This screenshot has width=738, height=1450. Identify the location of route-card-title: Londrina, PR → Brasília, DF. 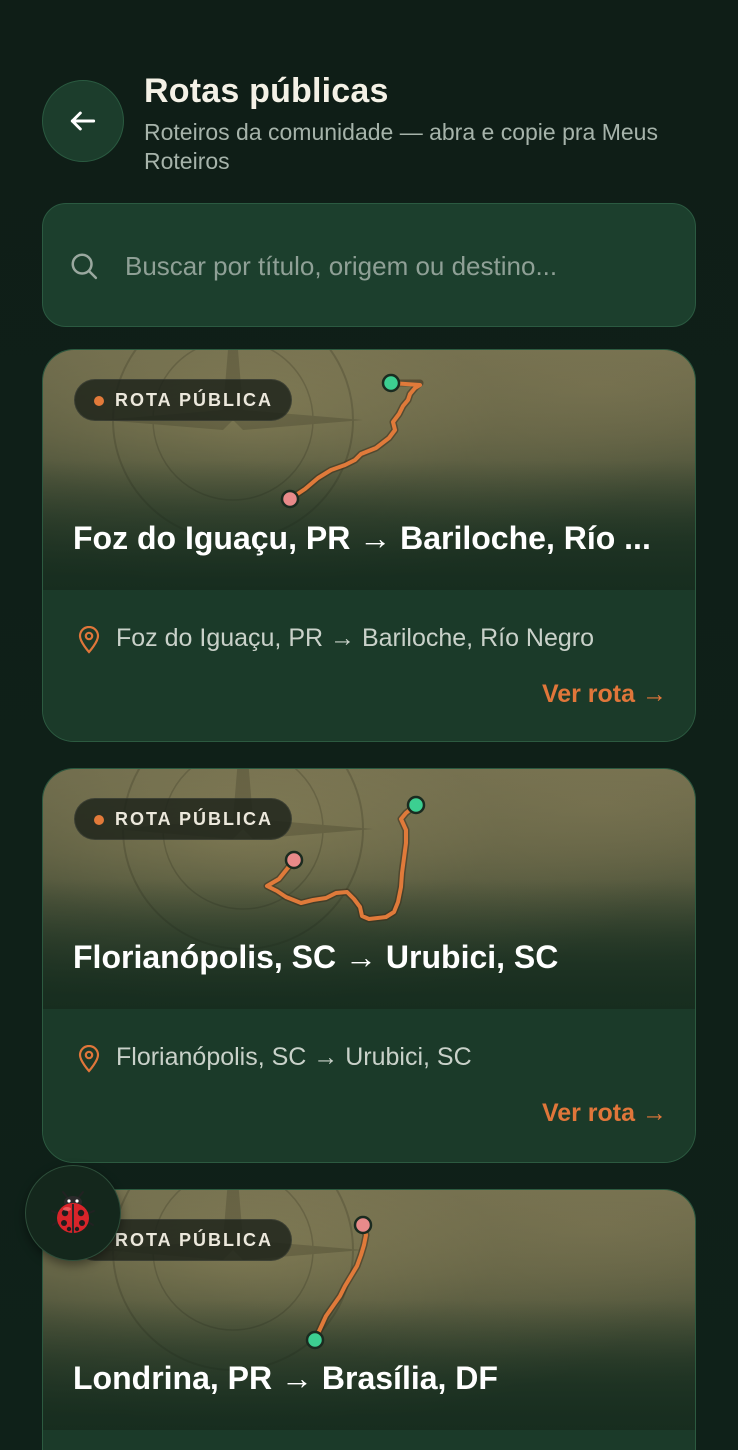
(285, 1378).